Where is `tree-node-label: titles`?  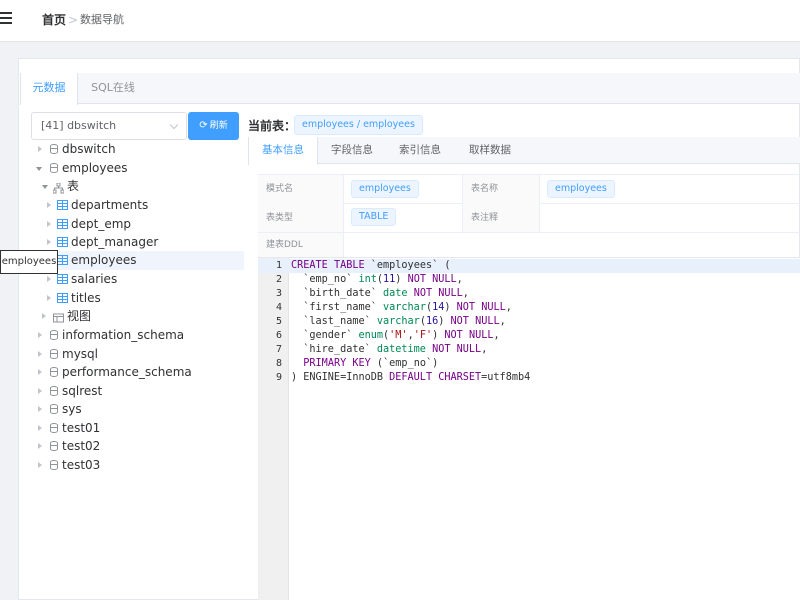
tree-node-label: titles is located at coordinates (86, 298).